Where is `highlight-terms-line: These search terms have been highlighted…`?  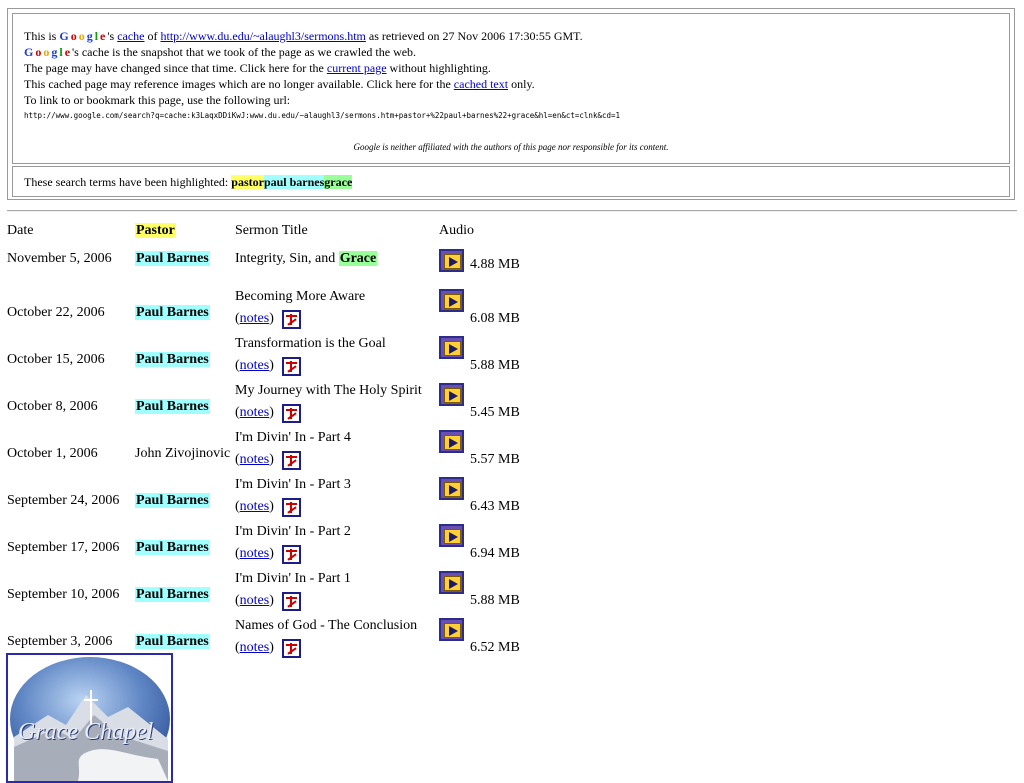 highlight-terms-line: These search terms have been highlighted… is located at coordinates (188, 182).